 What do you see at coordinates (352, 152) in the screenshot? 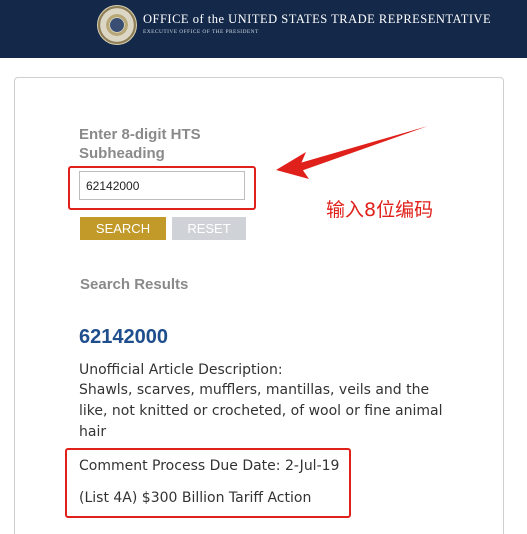
I see `annotation-arrow-icon` at bounding box center [352, 152].